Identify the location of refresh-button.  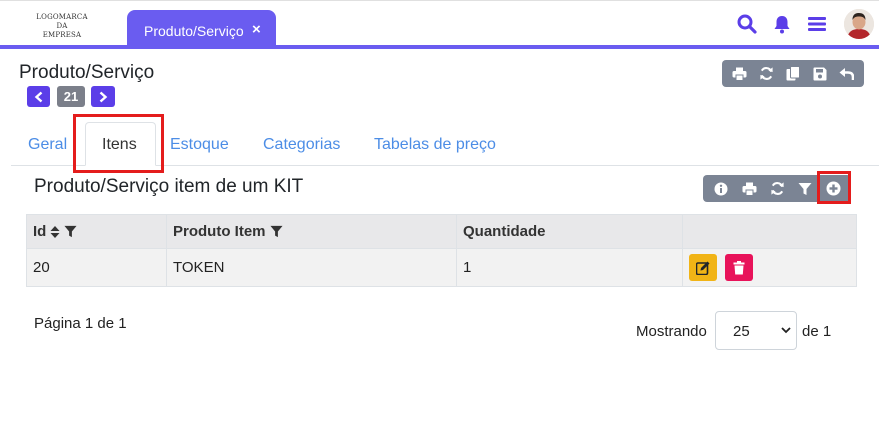
(766, 73).